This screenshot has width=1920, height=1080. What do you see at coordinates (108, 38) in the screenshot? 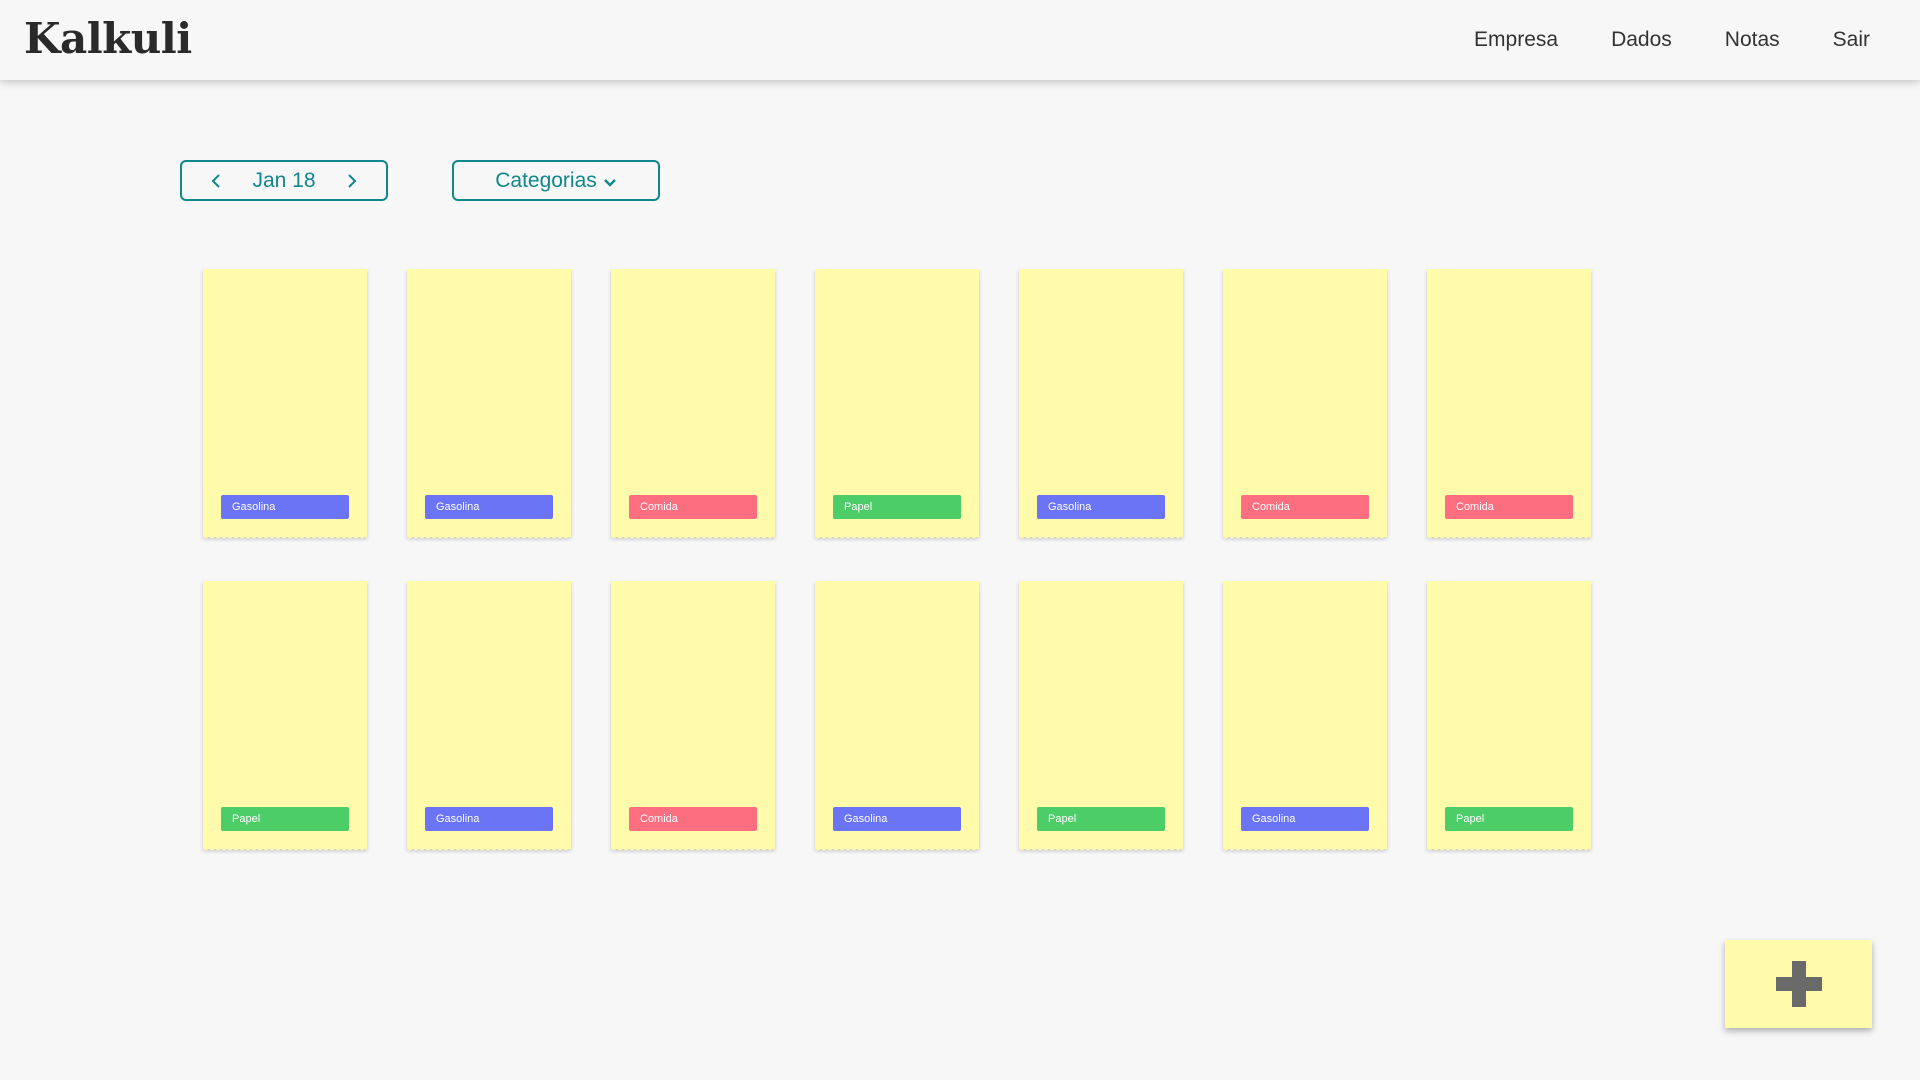
I see `app-logo: Kalkuli` at bounding box center [108, 38].